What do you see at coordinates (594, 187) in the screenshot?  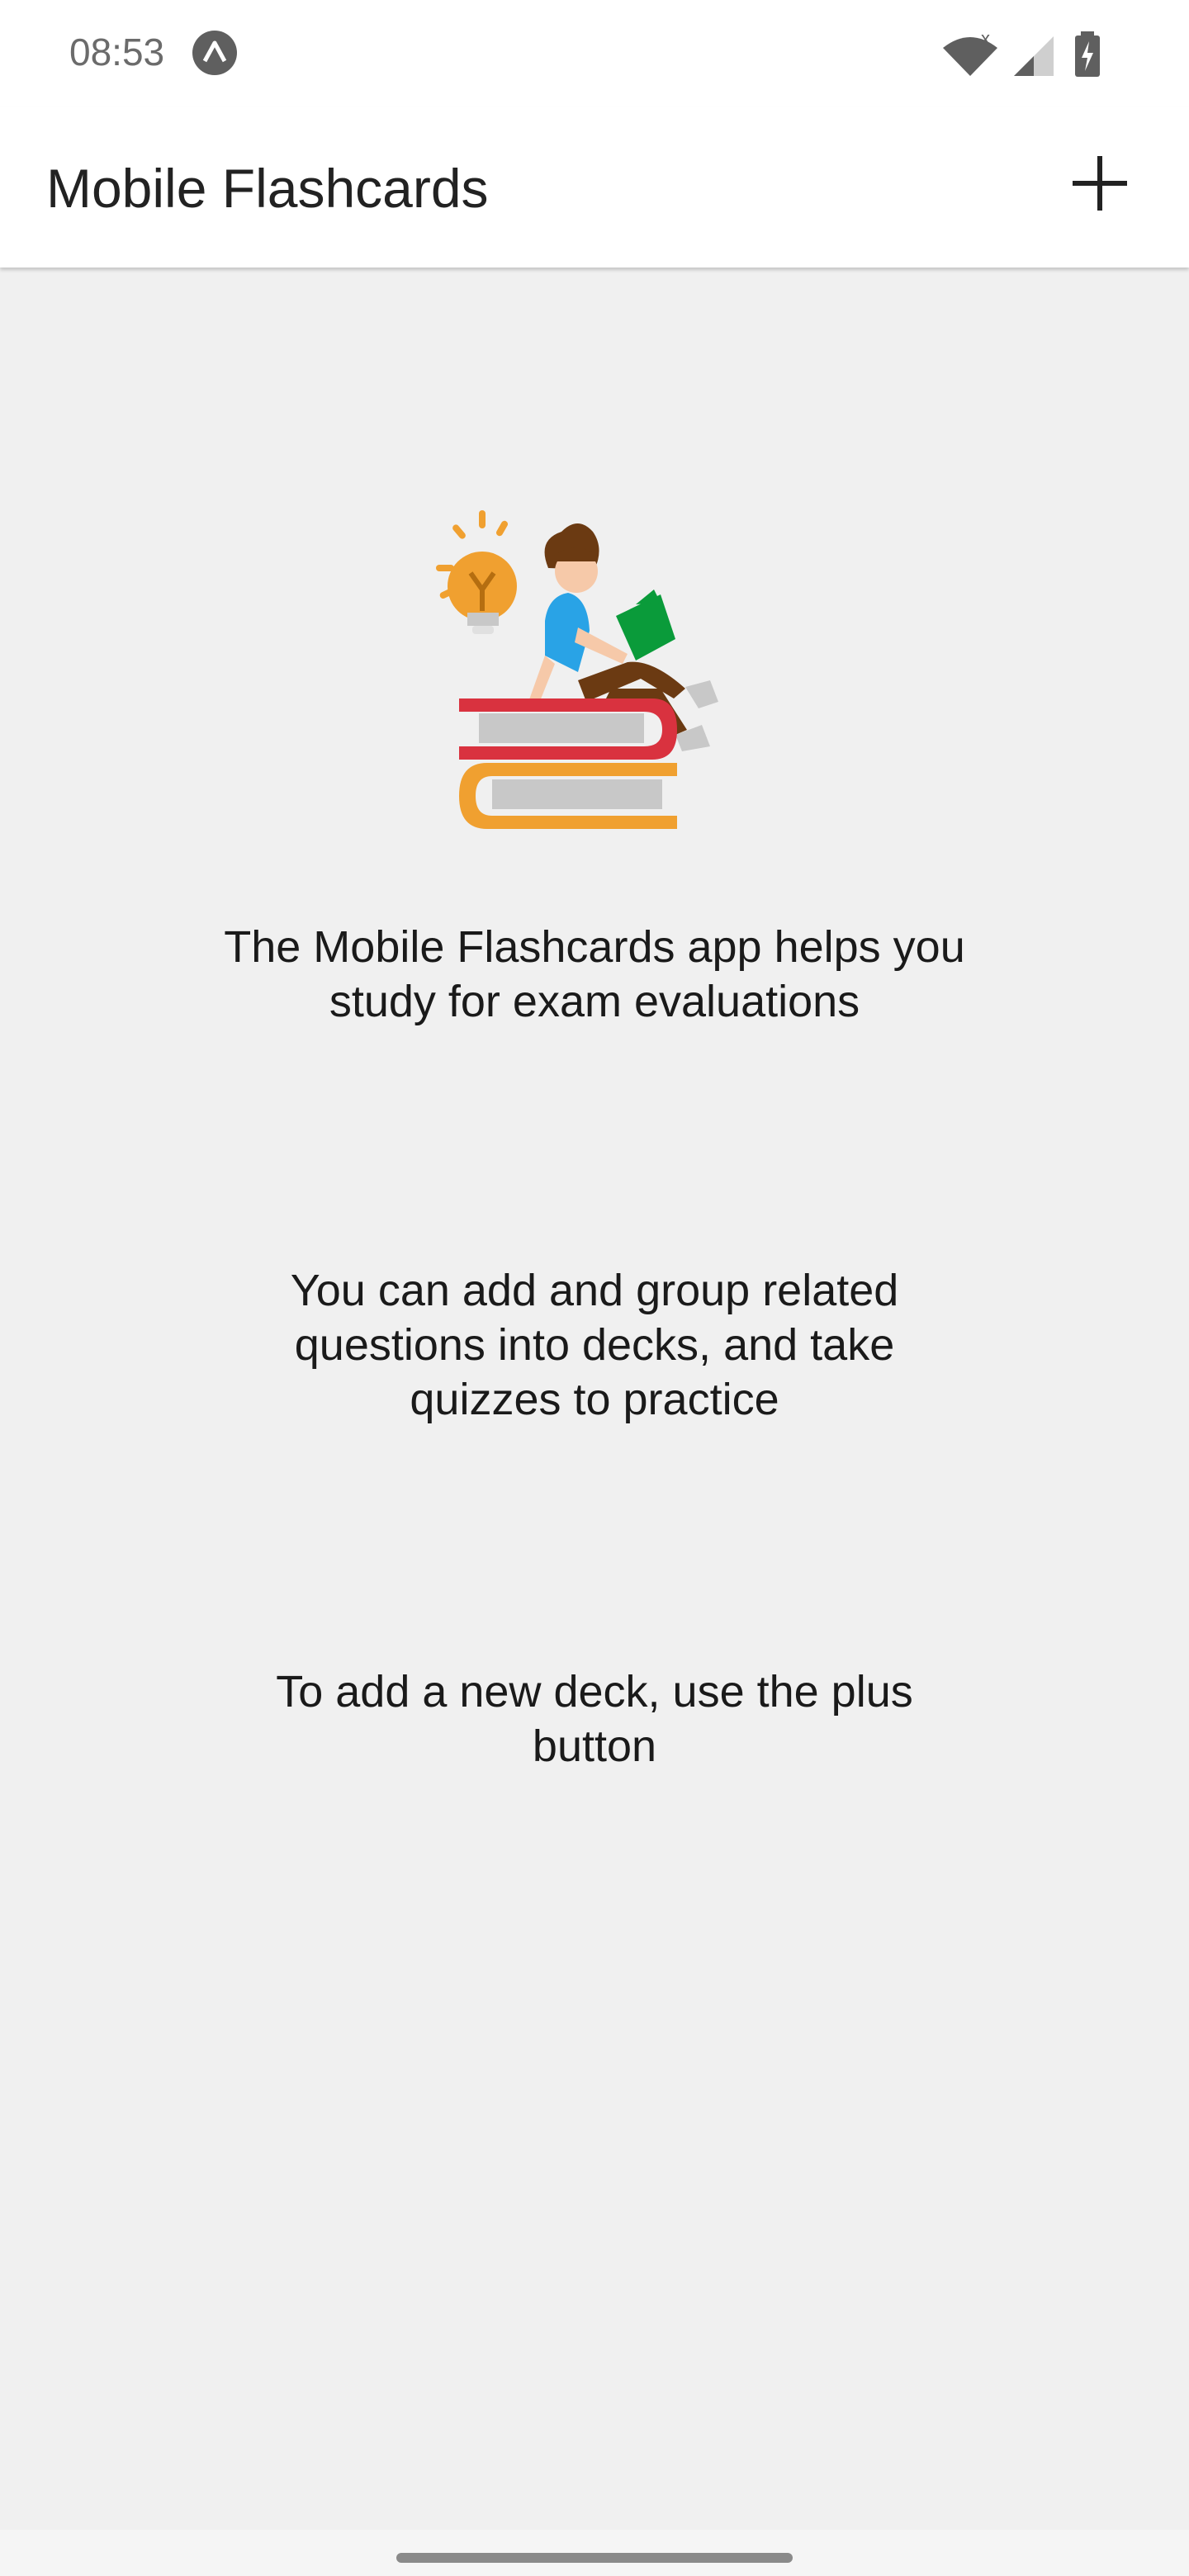 I see `app-bar: Mobile Flashcards` at bounding box center [594, 187].